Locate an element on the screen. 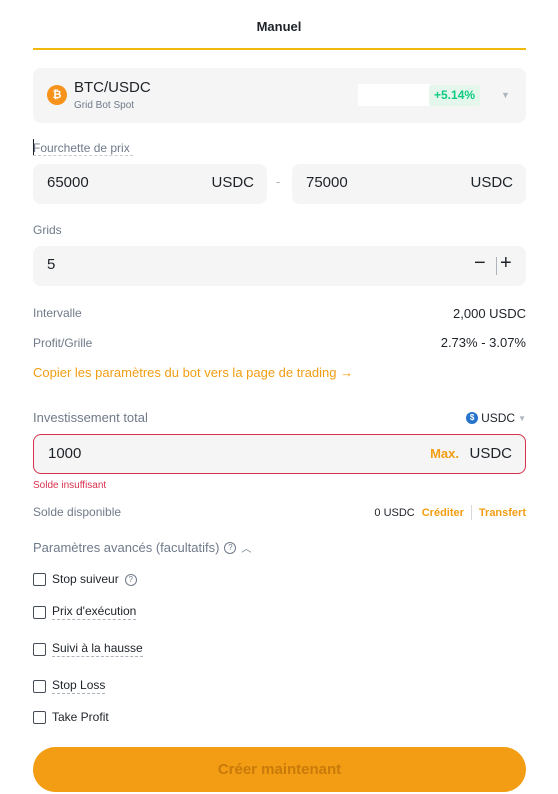  pair-selector: ₿ BTC/USDC Grid Bot Spot +5.14% ▼ is located at coordinates (279, 95).